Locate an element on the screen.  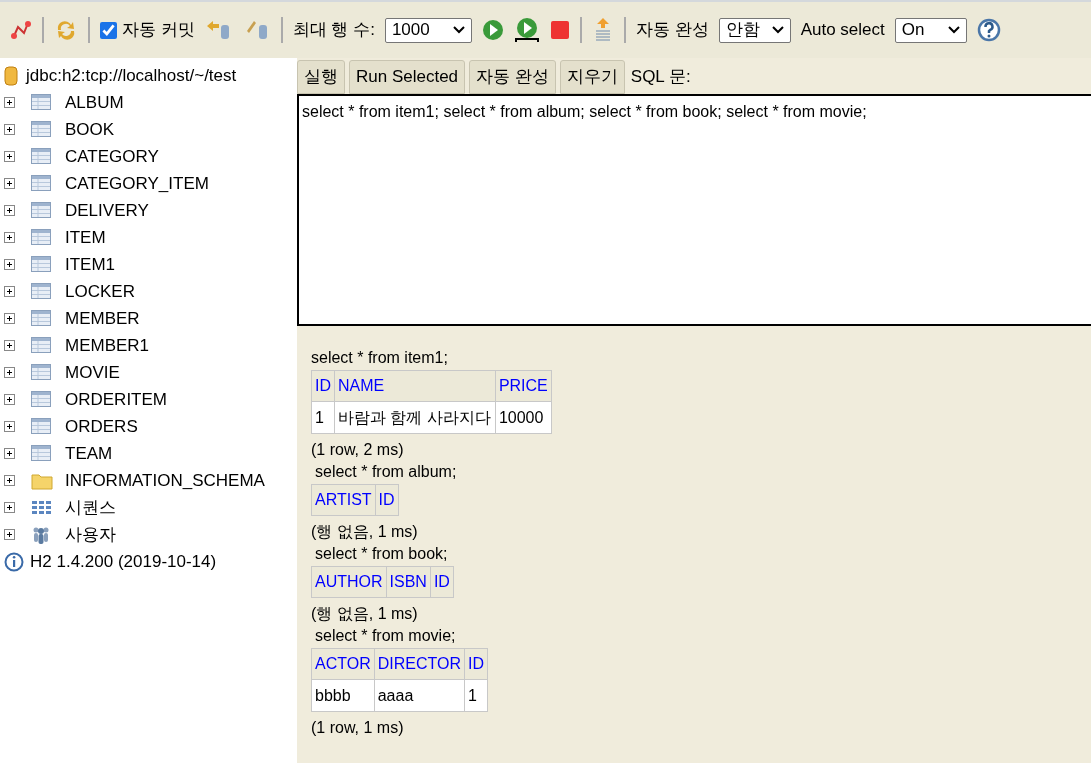
query-text: select * from book; is located at coordinates (381, 554).